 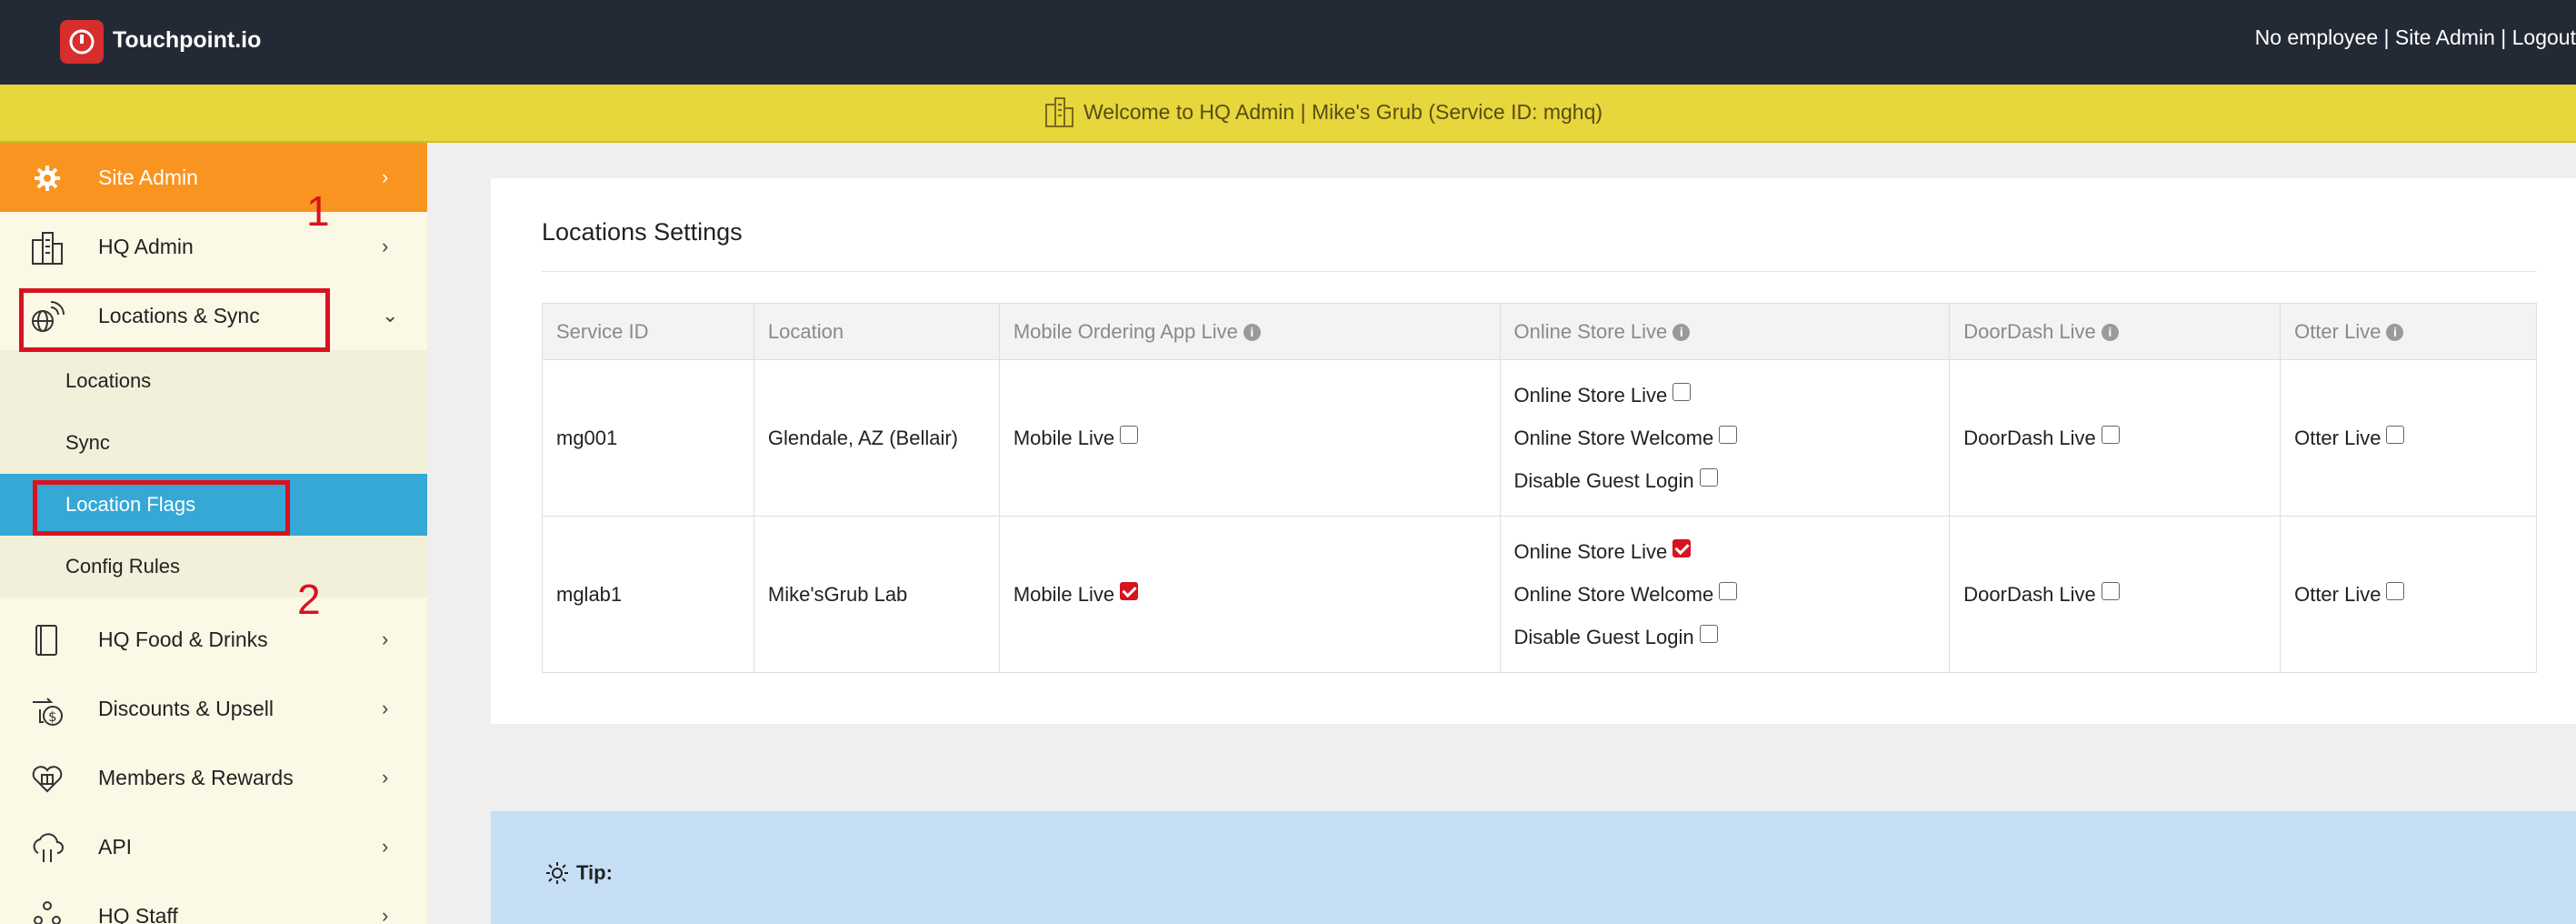 What do you see at coordinates (213, 443) in the screenshot?
I see `sidebar-subitem-sync: Sync` at bounding box center [213, 443].